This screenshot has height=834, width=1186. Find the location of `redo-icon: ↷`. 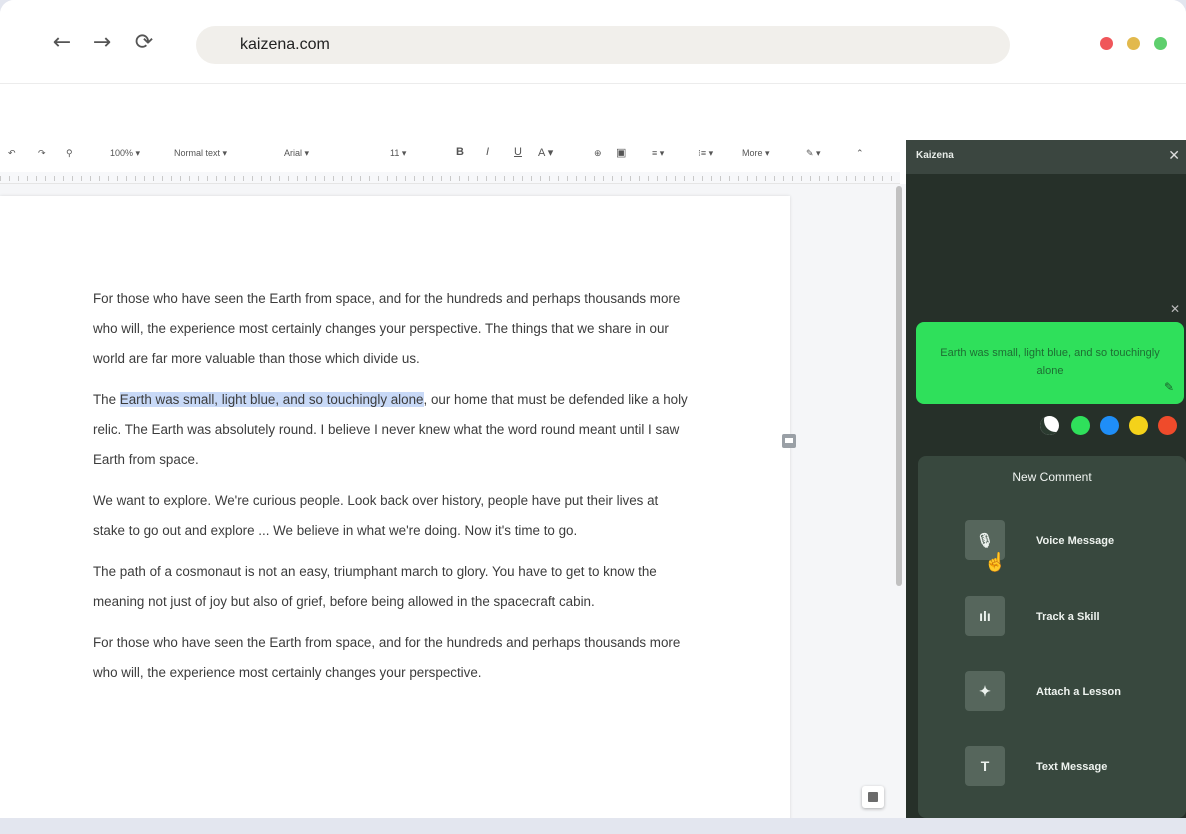

redo-icon: ↷ is located at coordinates (42, 153).